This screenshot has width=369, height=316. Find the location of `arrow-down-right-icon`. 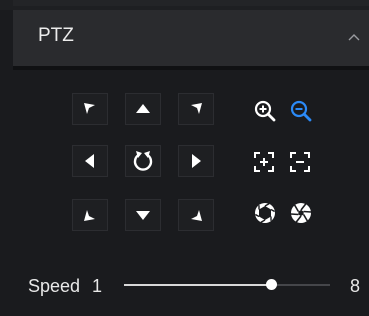

arrow-down-right-icon is located at coordinates (196, 215).